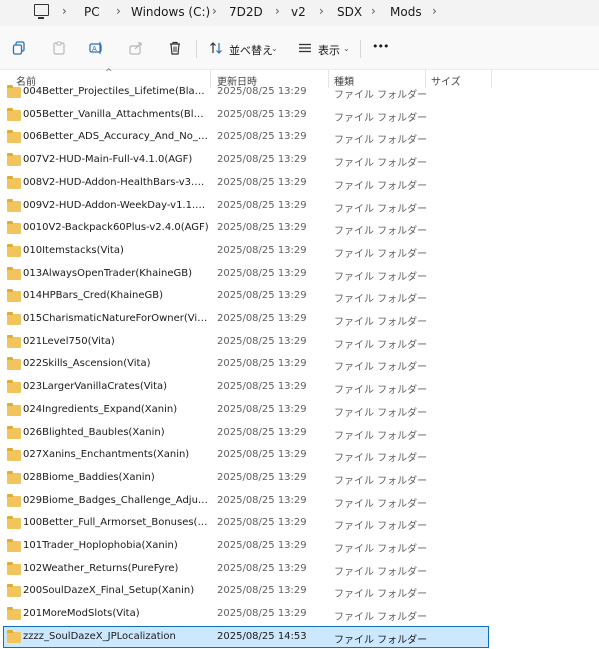  Describe the element at coordinates (116, 500) in the screenshot. I see `file-name: 029Biome_Badges_Challenge_Adjust(Xanin)` at that location.